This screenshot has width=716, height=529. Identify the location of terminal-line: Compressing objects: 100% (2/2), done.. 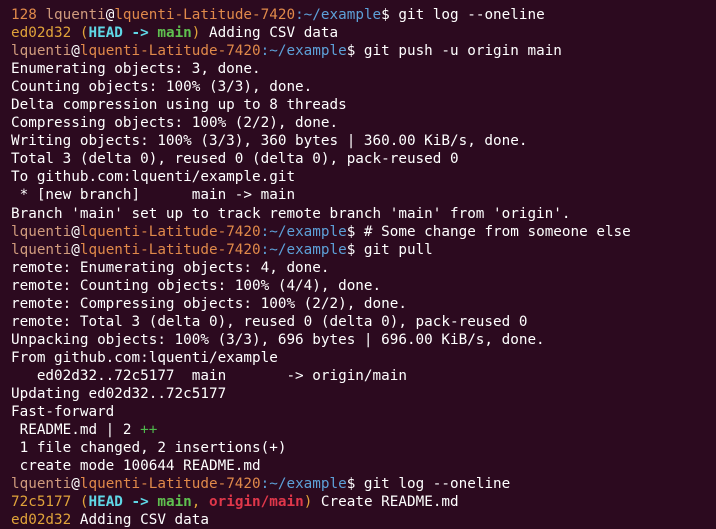
(363, 123).